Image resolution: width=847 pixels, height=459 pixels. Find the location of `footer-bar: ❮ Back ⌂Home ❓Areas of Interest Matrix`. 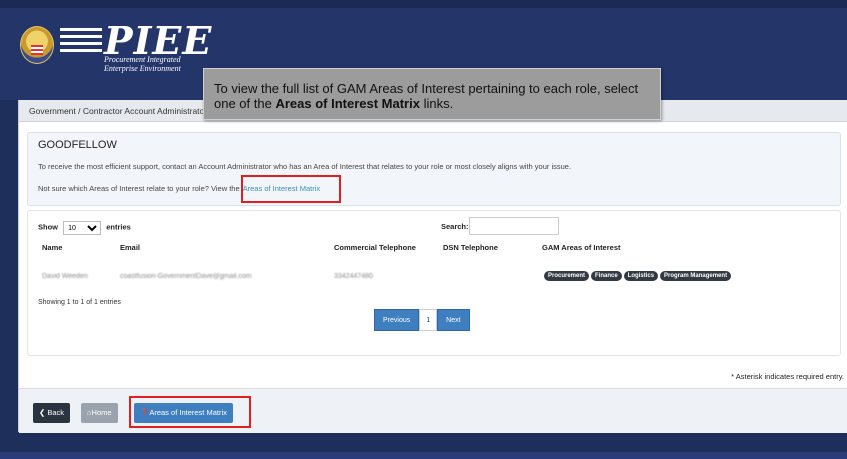

footer-bar: ❮ Back ⌂Home ❓Areas of Interest Matrix is located at coordinates (433, 410).